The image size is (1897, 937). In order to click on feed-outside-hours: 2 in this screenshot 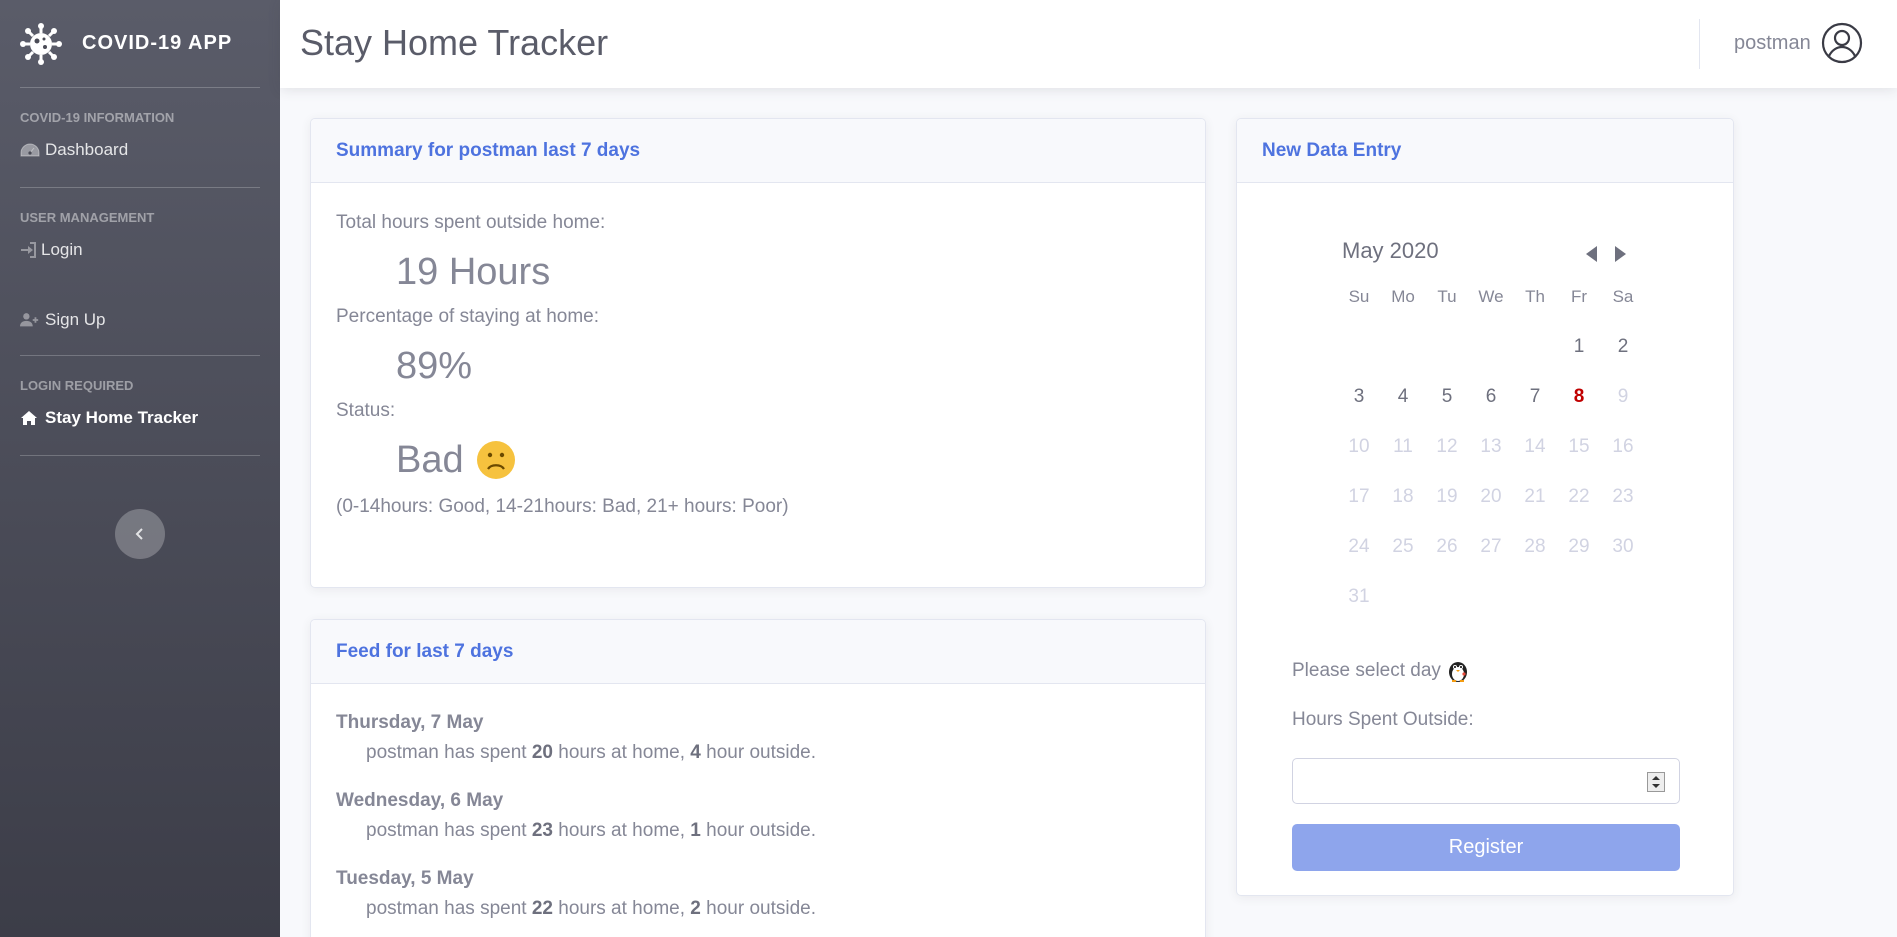, I will do `click(695, 908)`.